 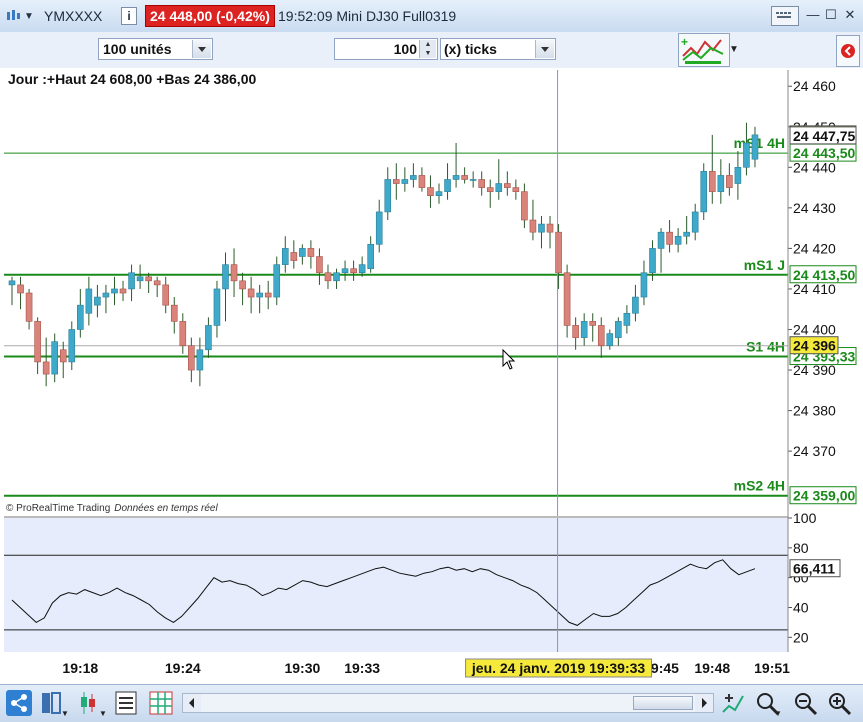 What do you see at coordinates (93, 703) in the screenshot?
I see `candle-style-icon: ▼` at bounding box center [93, 703].